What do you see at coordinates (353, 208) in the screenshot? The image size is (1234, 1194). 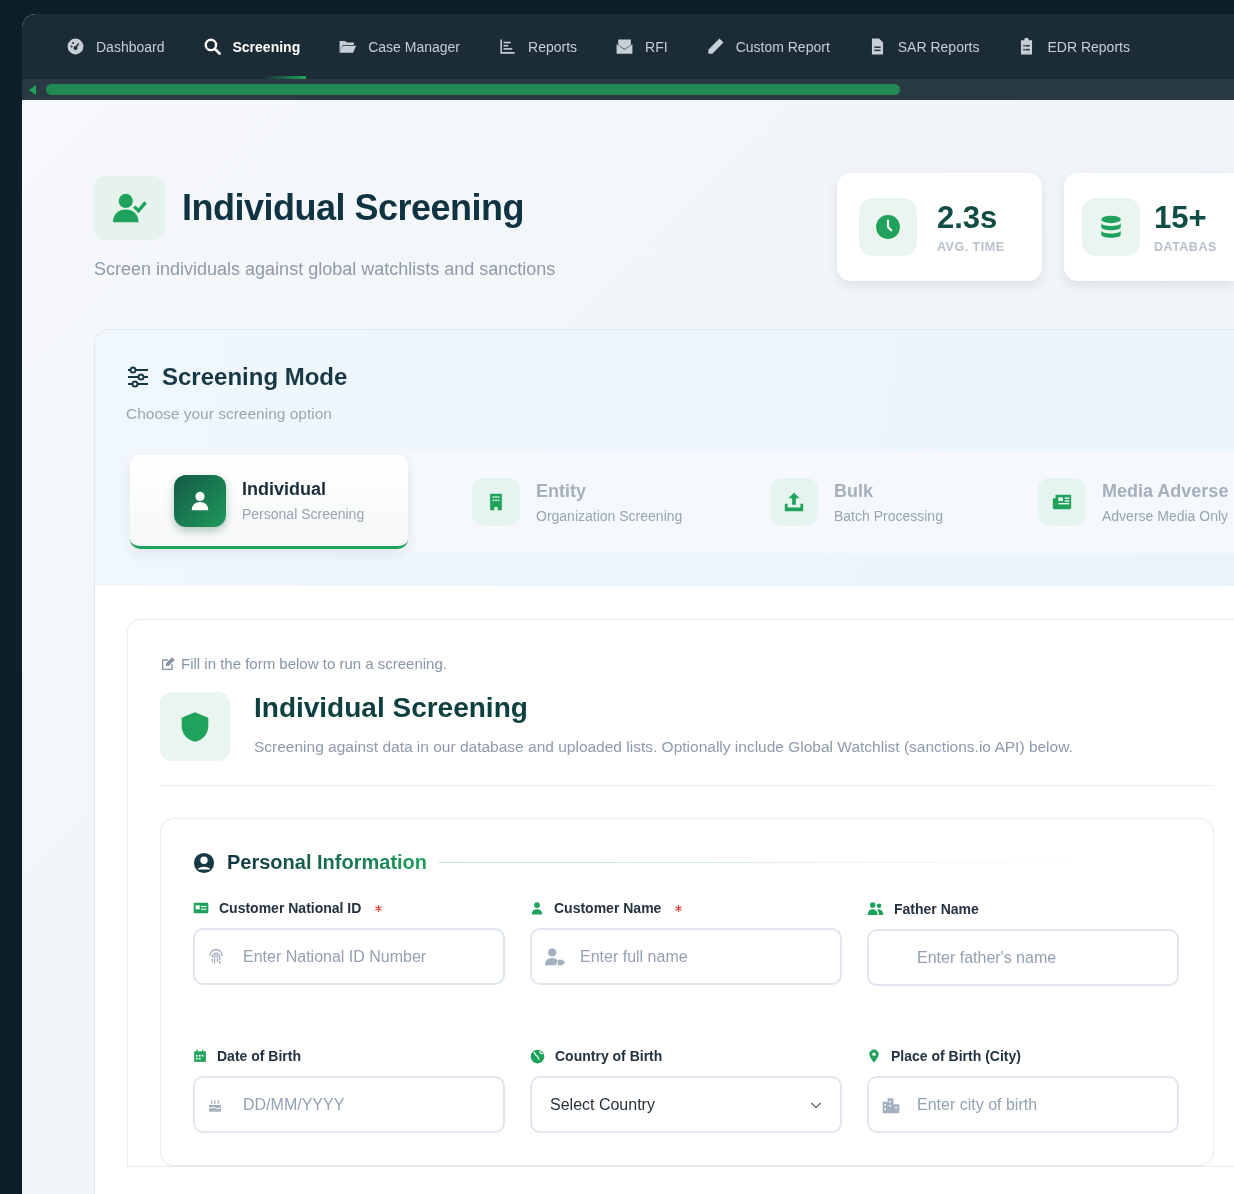 I see `page-title: Individual Screening` at bounding box center [353, 208].